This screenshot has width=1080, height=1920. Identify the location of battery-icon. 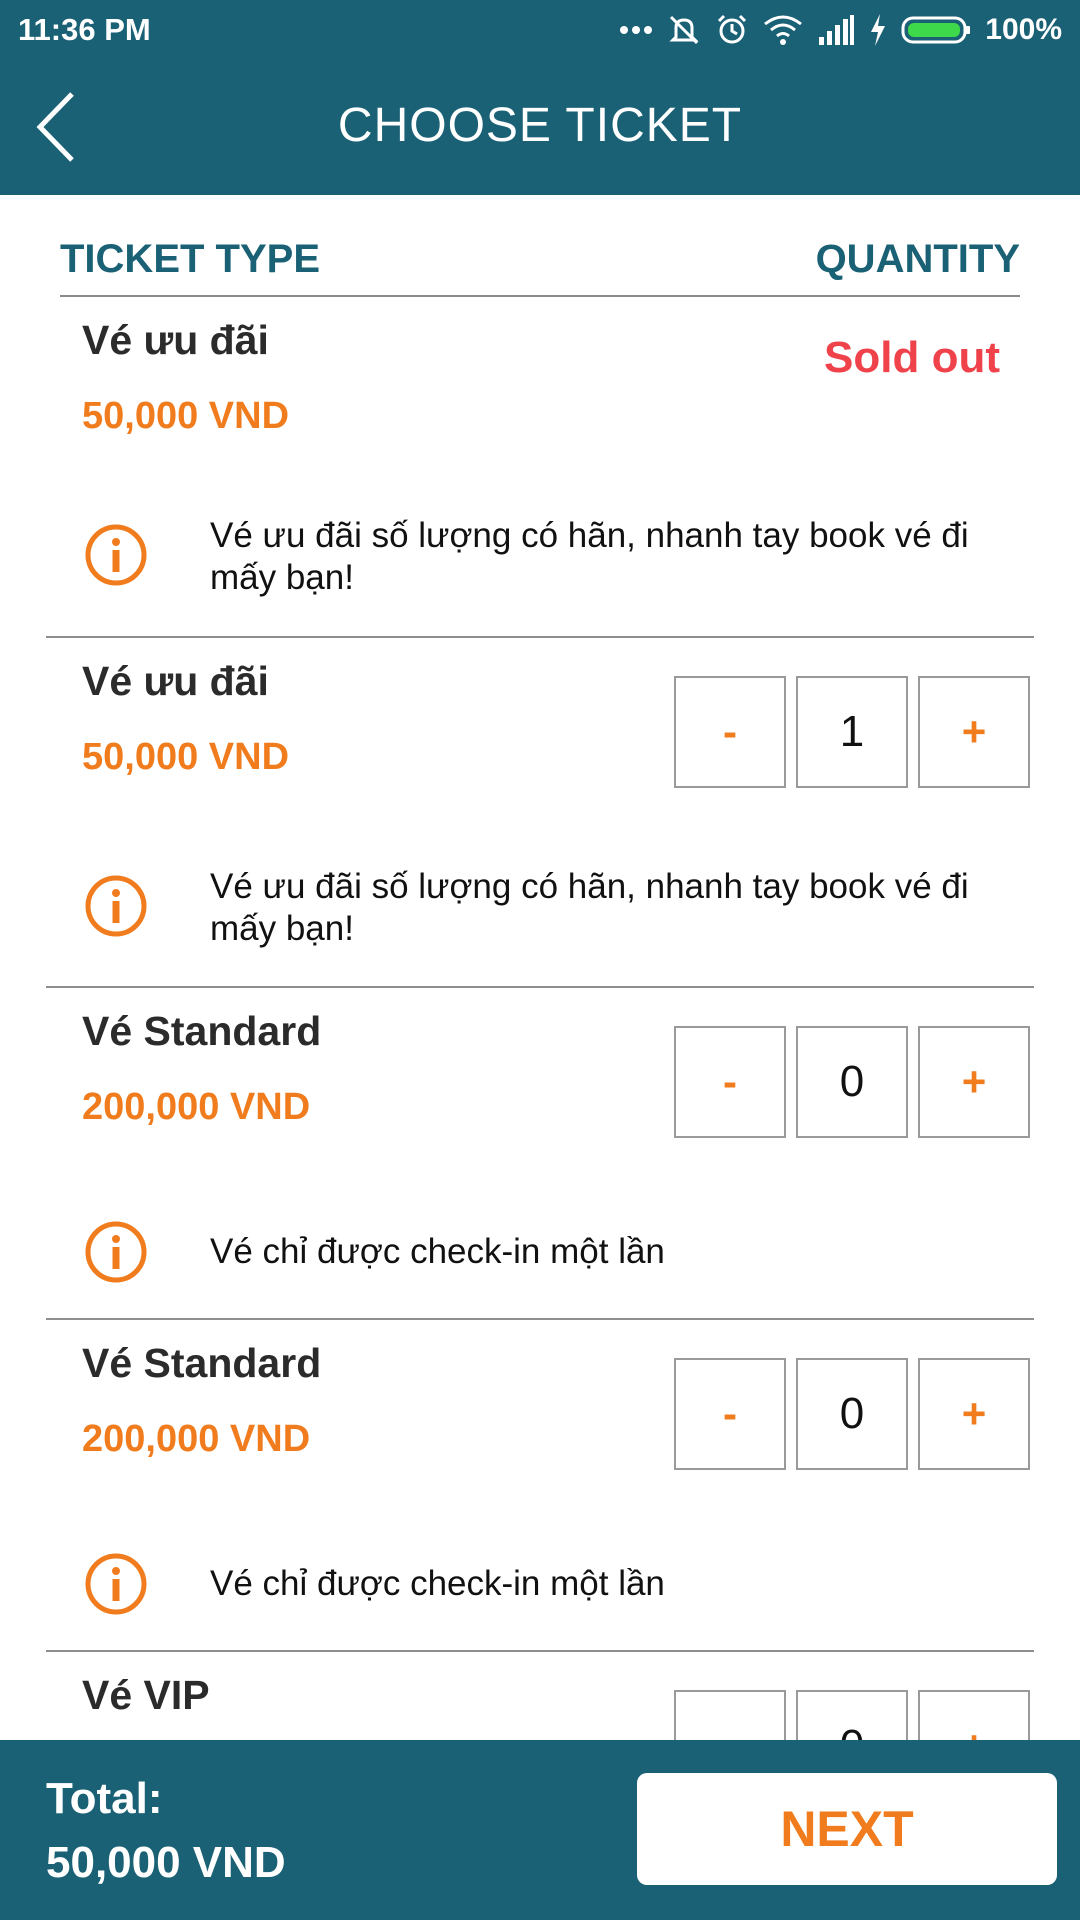
(936, 30).